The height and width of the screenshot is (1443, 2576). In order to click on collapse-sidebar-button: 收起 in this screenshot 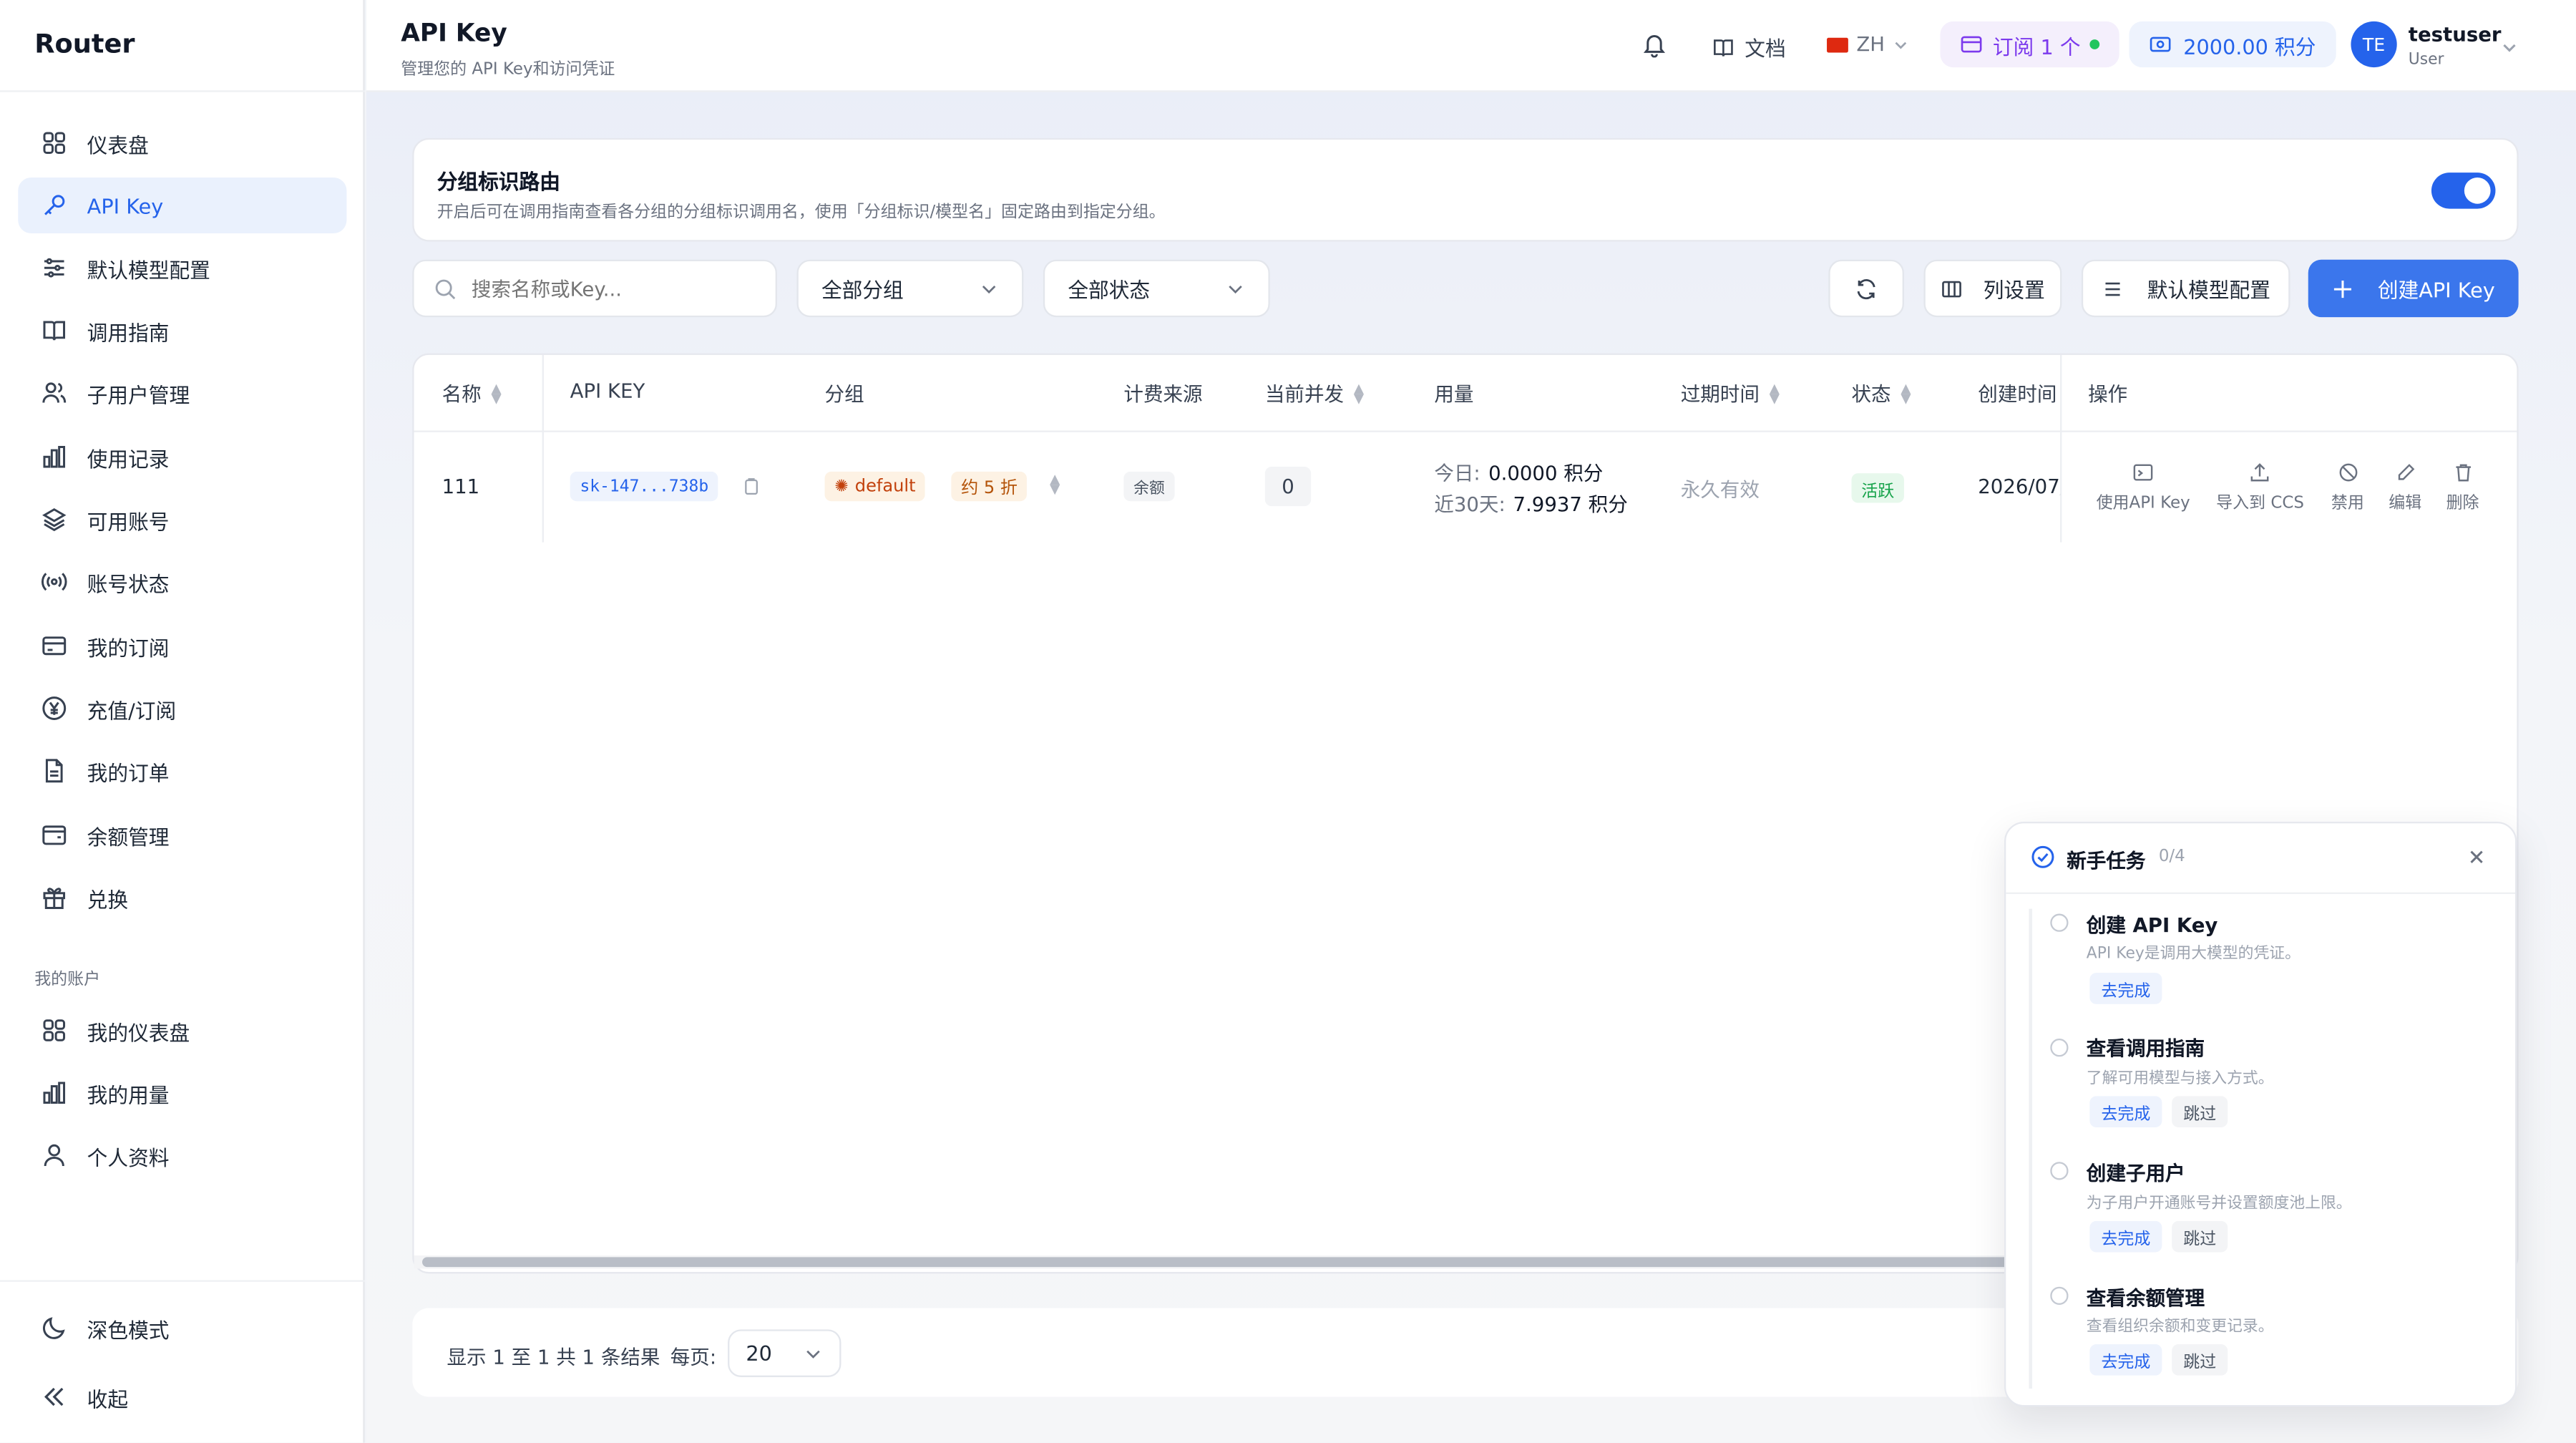, I will do `click(182, 1397)`.